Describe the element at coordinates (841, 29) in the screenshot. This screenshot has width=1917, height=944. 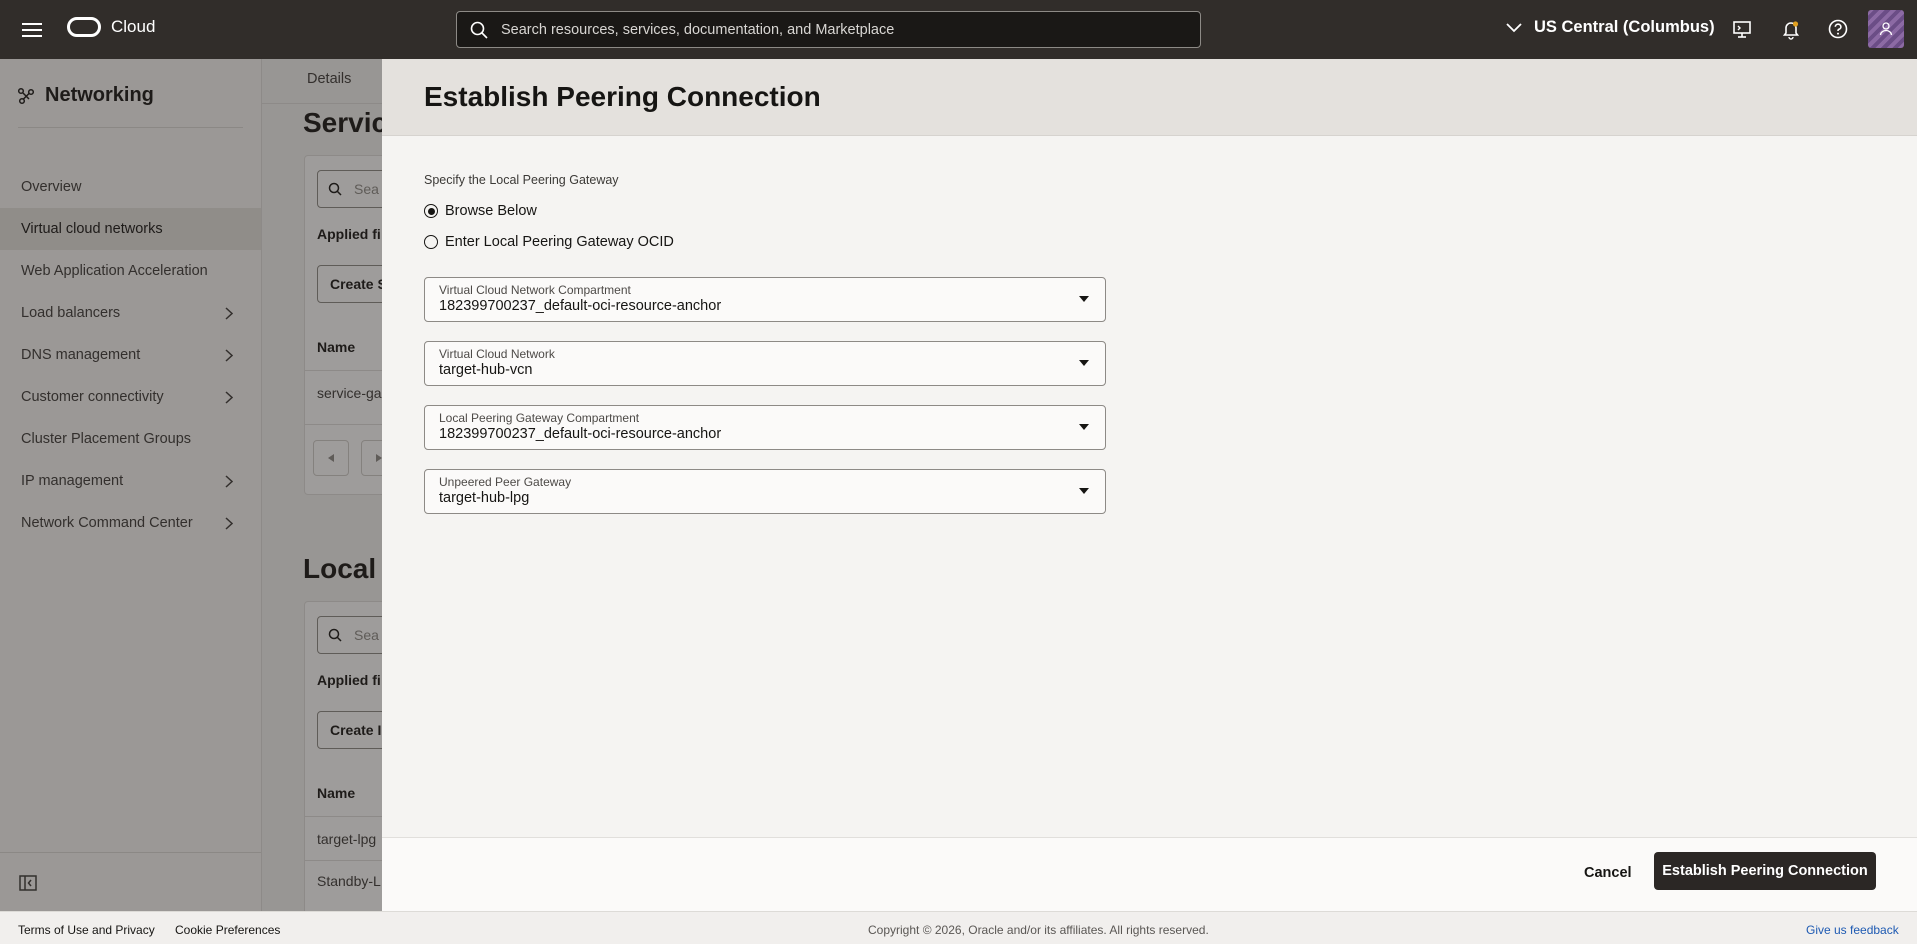
I see `search-input` at that location.